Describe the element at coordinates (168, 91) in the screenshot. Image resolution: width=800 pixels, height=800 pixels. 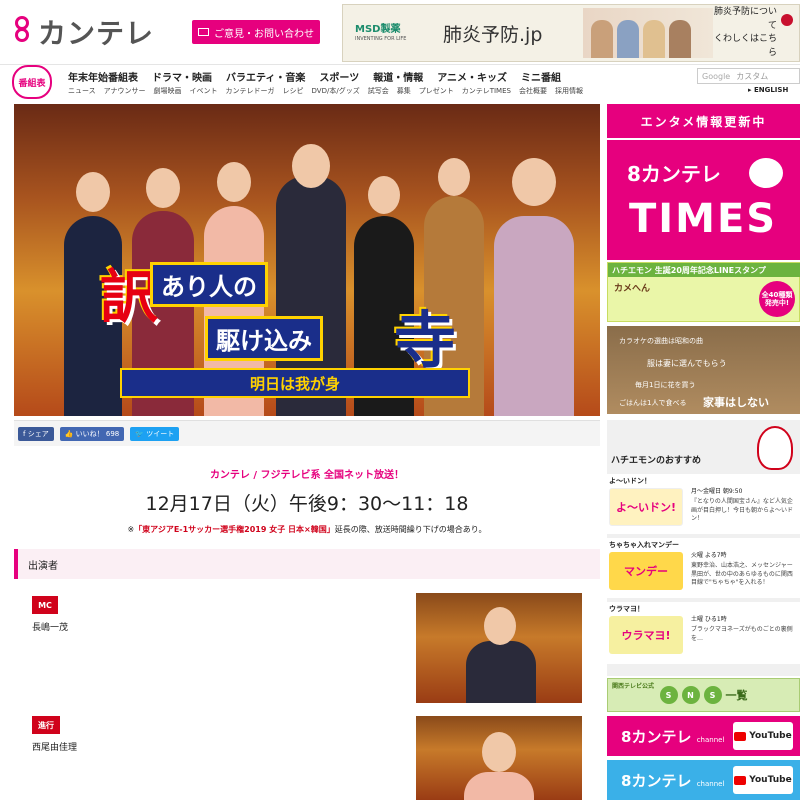
I see `subnav-item: 劇場映画` at that location.